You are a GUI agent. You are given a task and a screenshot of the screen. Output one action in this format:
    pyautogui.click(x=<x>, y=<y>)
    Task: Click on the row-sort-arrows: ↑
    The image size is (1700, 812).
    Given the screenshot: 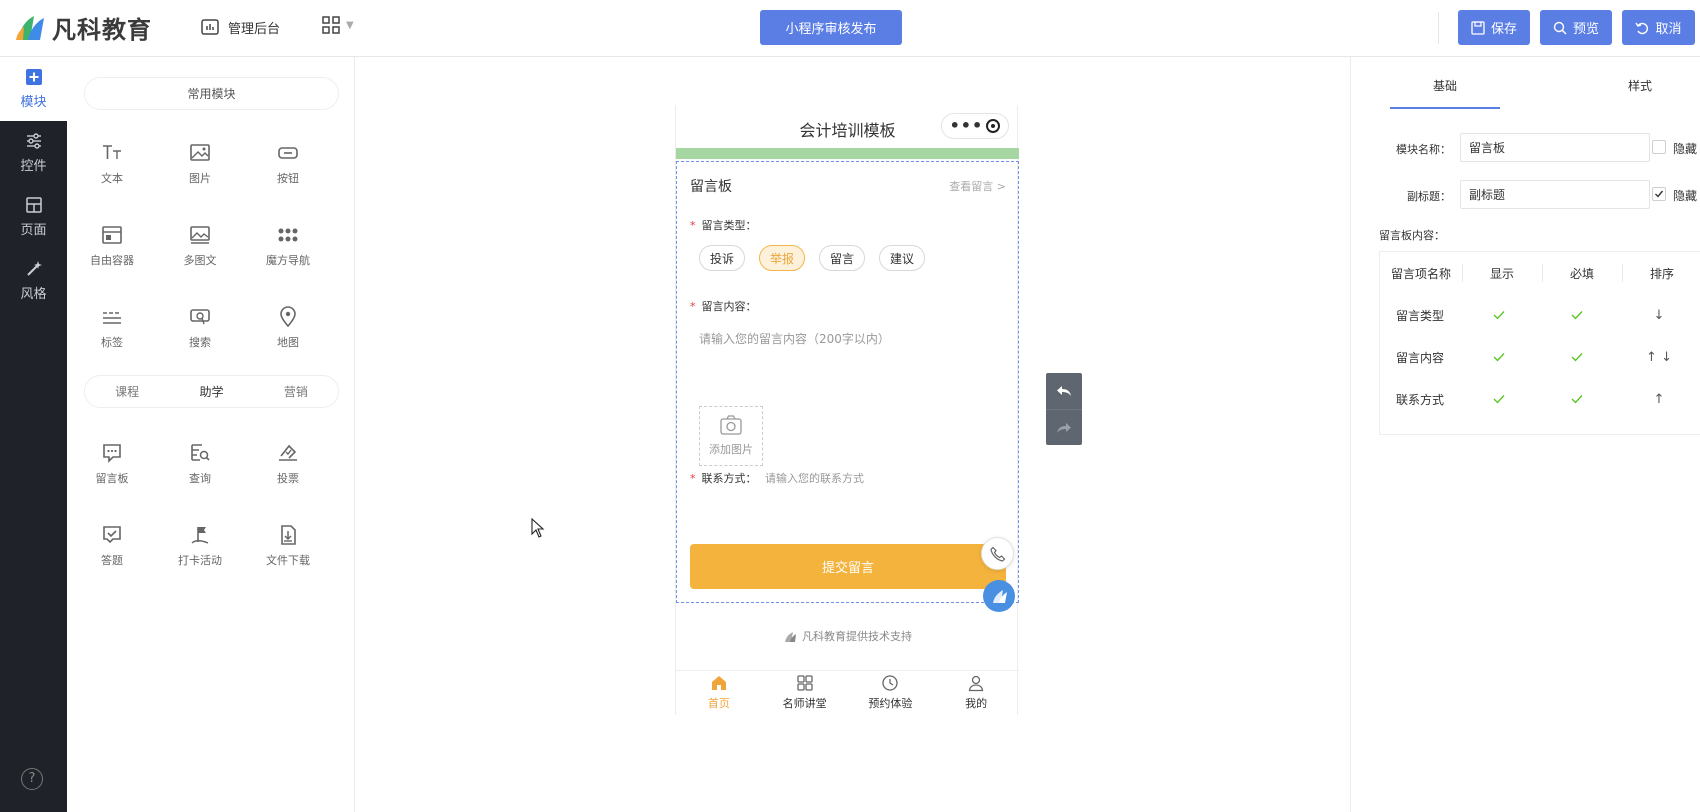 What is the action you would take?
    pyautogui.click(x=1659, y=399)
    